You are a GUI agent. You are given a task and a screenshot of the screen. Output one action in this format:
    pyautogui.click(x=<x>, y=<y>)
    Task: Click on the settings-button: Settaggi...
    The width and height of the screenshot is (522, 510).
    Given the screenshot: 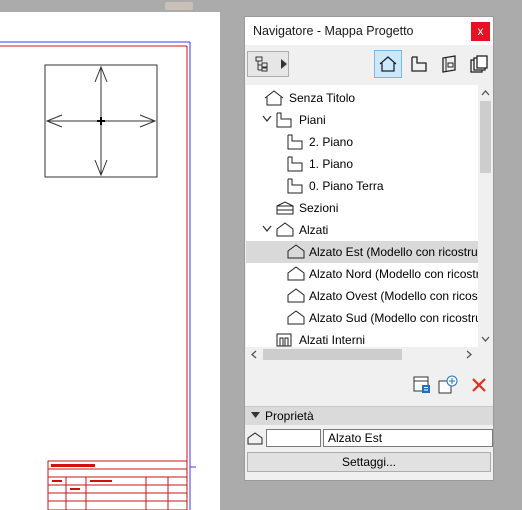 What is the action you would take?
    pyautogui.click(x=369, y=462)
    